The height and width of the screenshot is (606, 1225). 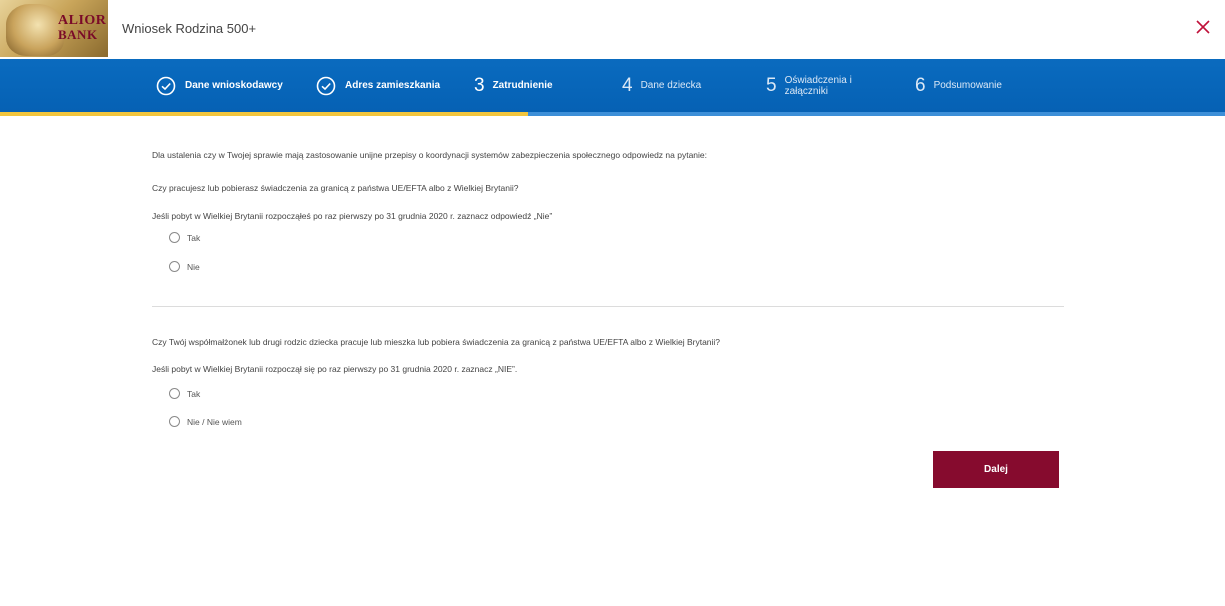 I want to click on close-button, so click(x=1203, y=27).